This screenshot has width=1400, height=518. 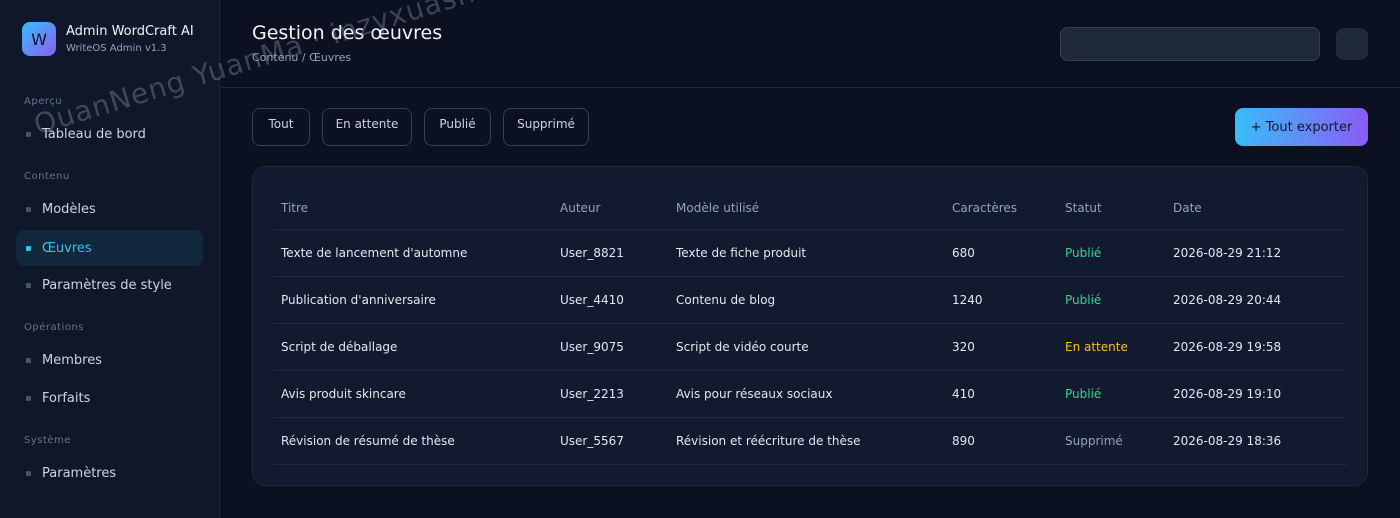 What do you see at coordinates (1190, 44) in the screenshot?
I see `search-input` at bounding box center [1190, 44].